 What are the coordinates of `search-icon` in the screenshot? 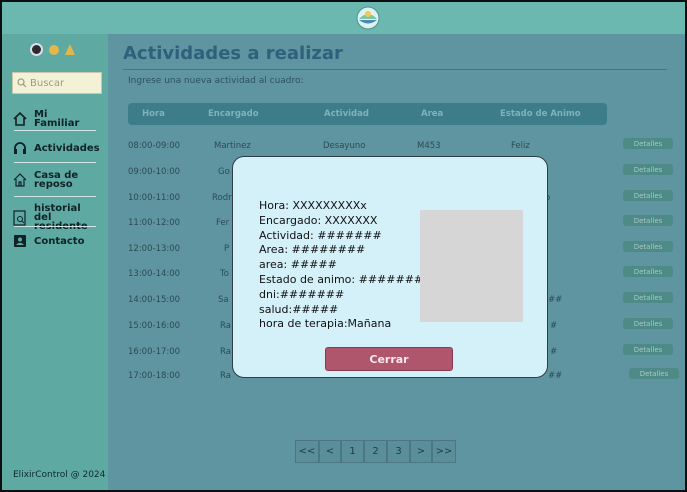 It's located at (22, 83).